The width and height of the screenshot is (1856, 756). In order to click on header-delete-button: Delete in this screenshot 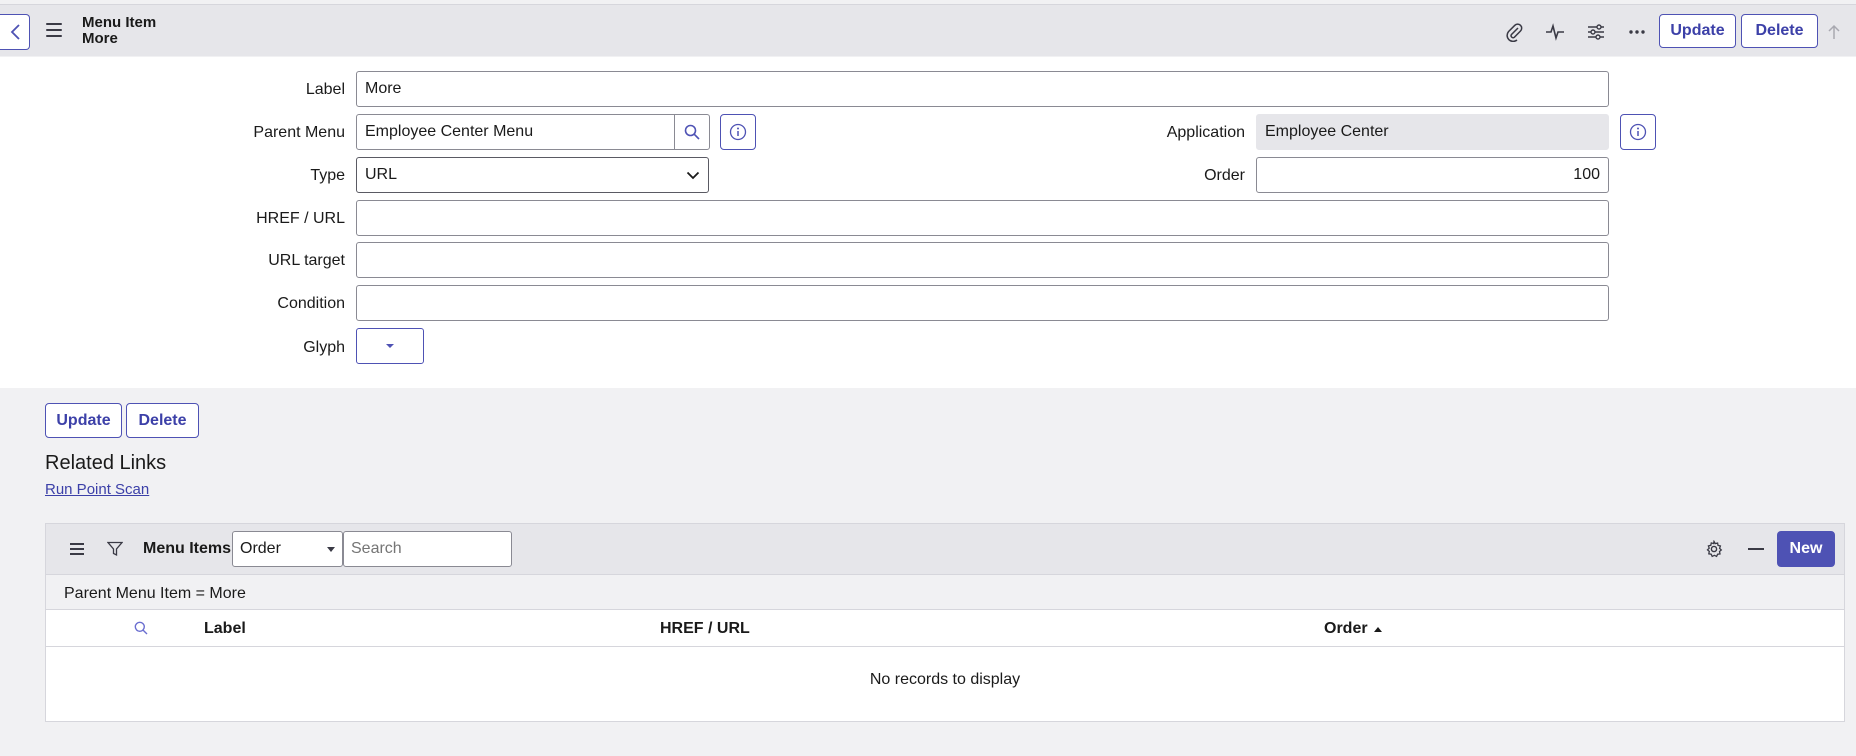, I will do `click(1779, 31)`.